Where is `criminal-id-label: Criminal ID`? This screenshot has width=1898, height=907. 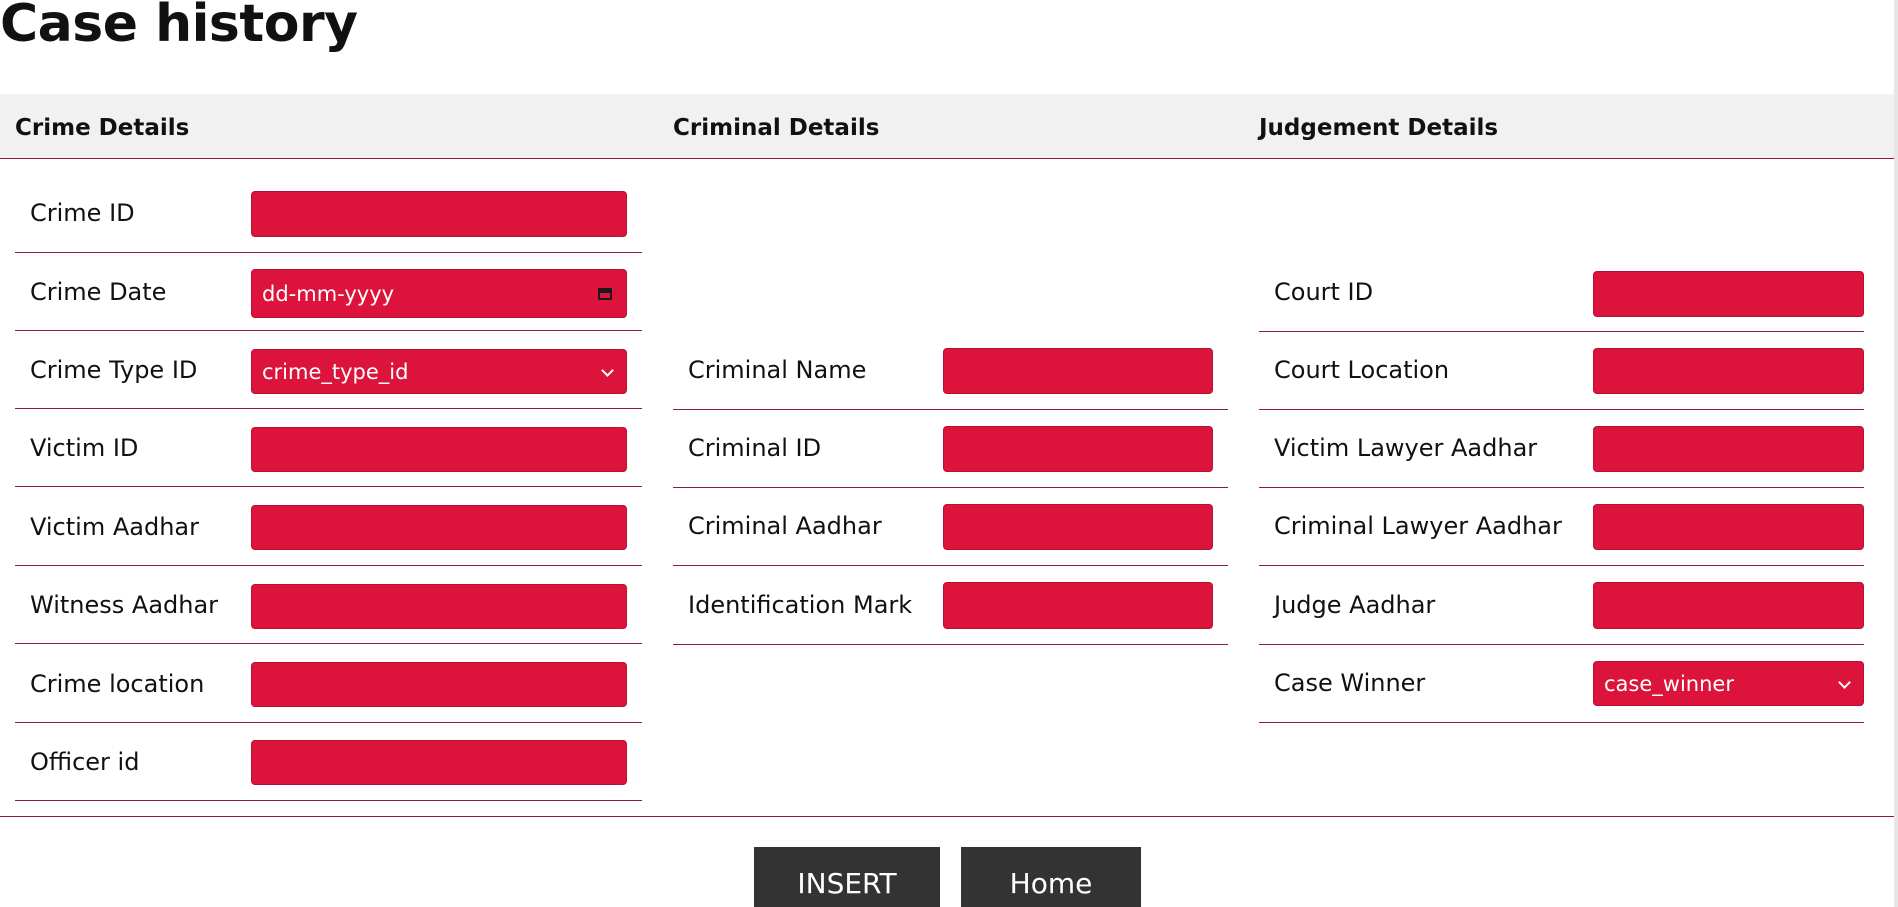
criminal-id-label: Criminal ID is located at coordinates (755, 448).